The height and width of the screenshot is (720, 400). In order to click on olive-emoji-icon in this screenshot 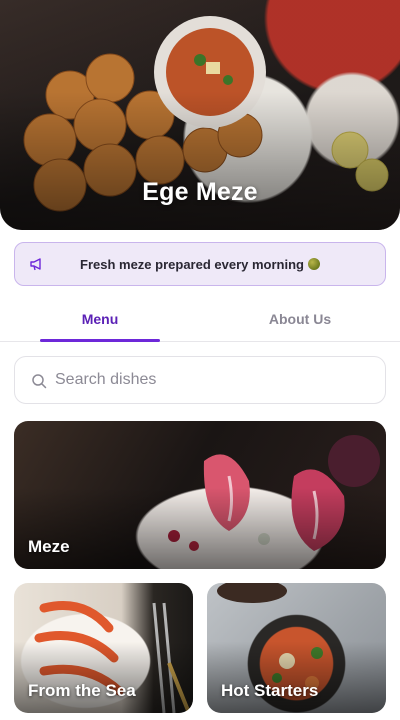, I will do `click(313, 263)`.